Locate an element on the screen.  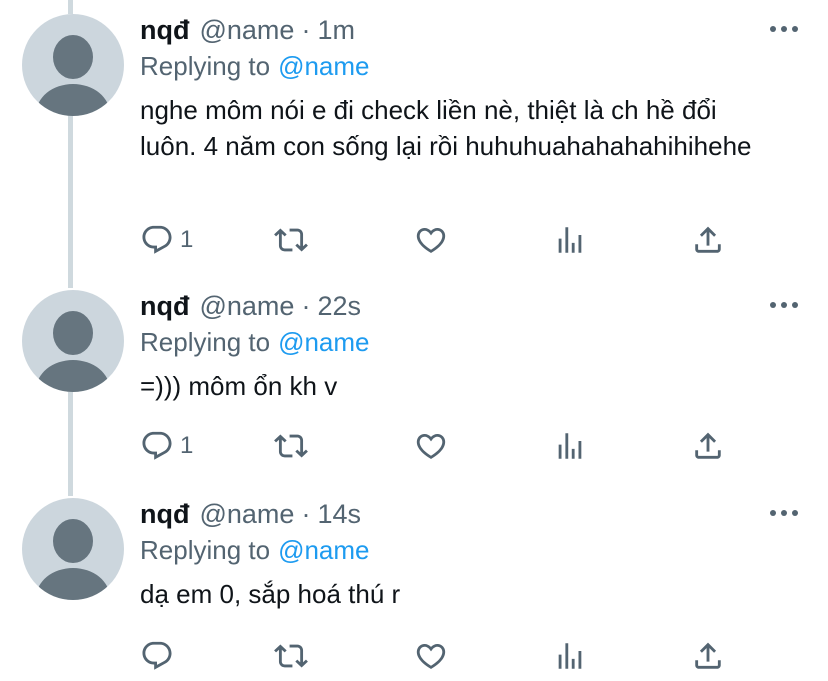
timestamp: 1m is located at coordinates (336, 30).